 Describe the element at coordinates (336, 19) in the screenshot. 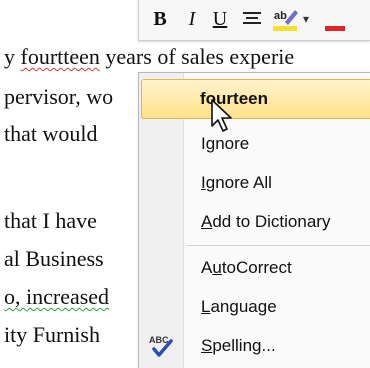

I see `font-color-button` at that location.